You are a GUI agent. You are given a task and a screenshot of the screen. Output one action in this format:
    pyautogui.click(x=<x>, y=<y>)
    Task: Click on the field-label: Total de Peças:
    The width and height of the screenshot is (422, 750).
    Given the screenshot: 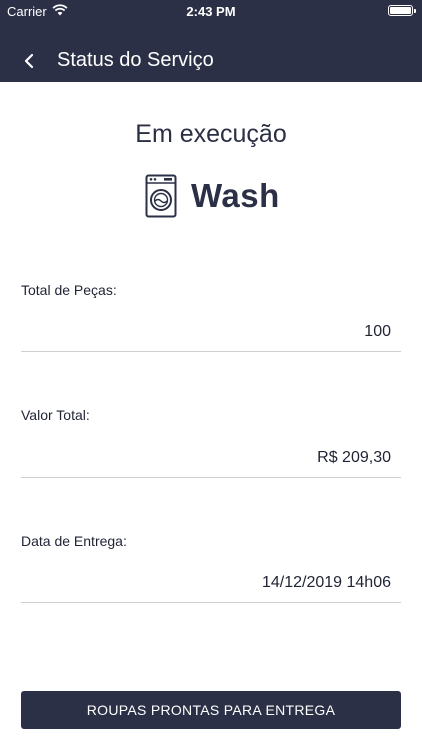 What is the action you would take?
    pyautogui.click(x=69, y=290)
    